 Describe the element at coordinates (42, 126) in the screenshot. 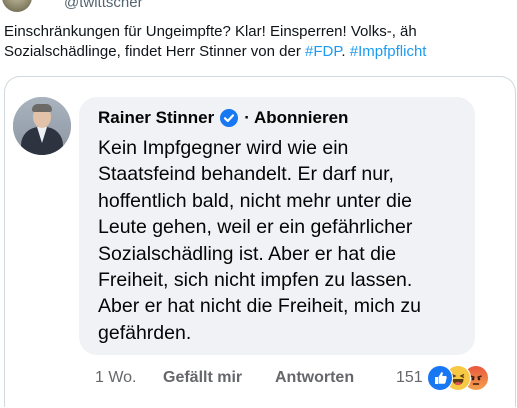

I see `commenter-avatar` at that location.